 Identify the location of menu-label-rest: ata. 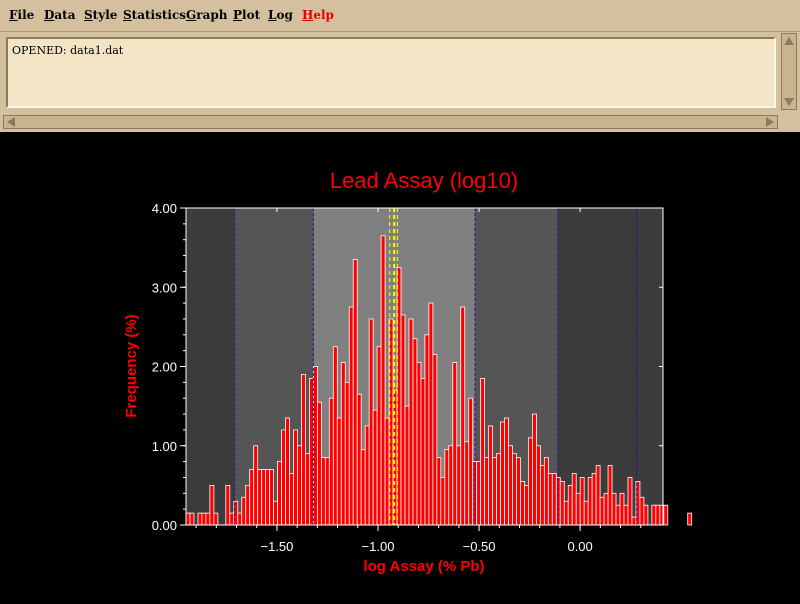
(65, 15).